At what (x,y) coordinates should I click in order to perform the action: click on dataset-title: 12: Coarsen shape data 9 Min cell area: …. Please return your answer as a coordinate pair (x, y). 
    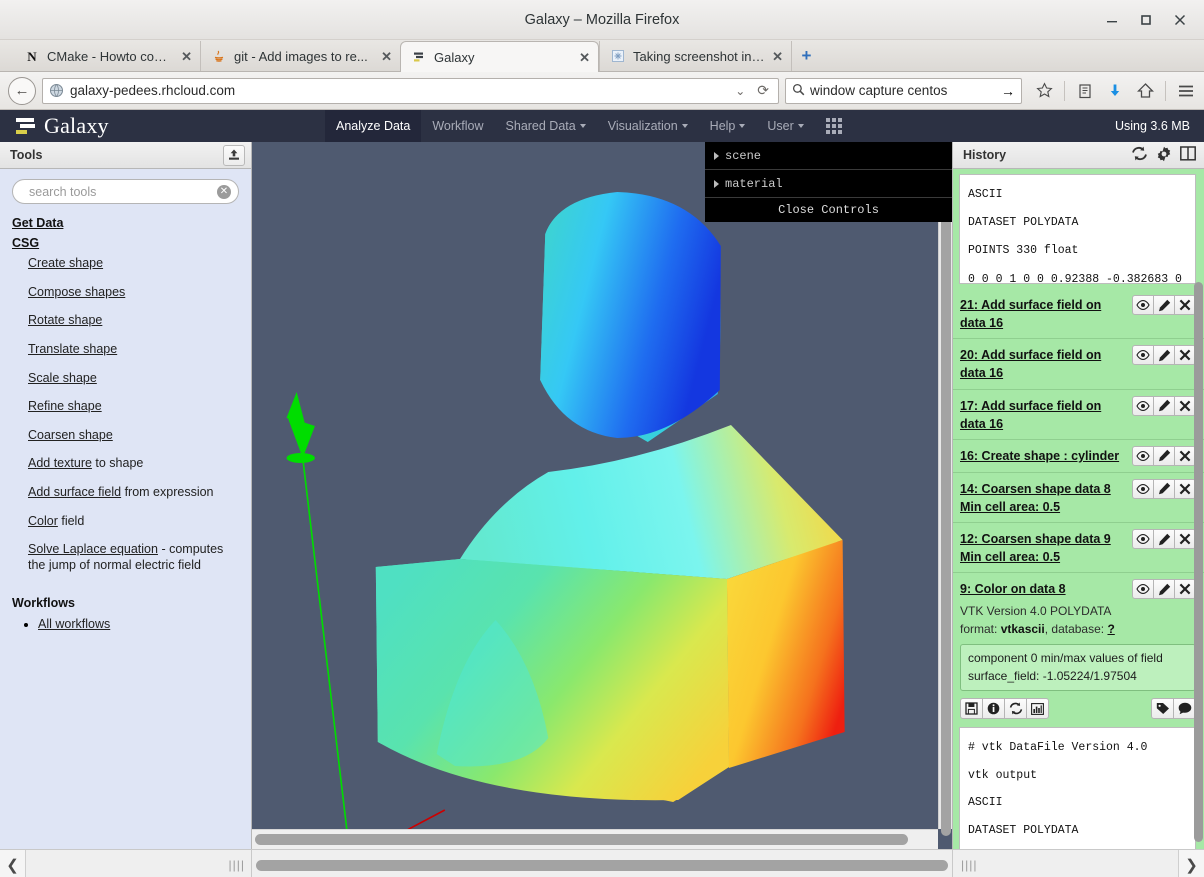
    Looking at the image, I should click on (1044, 547).